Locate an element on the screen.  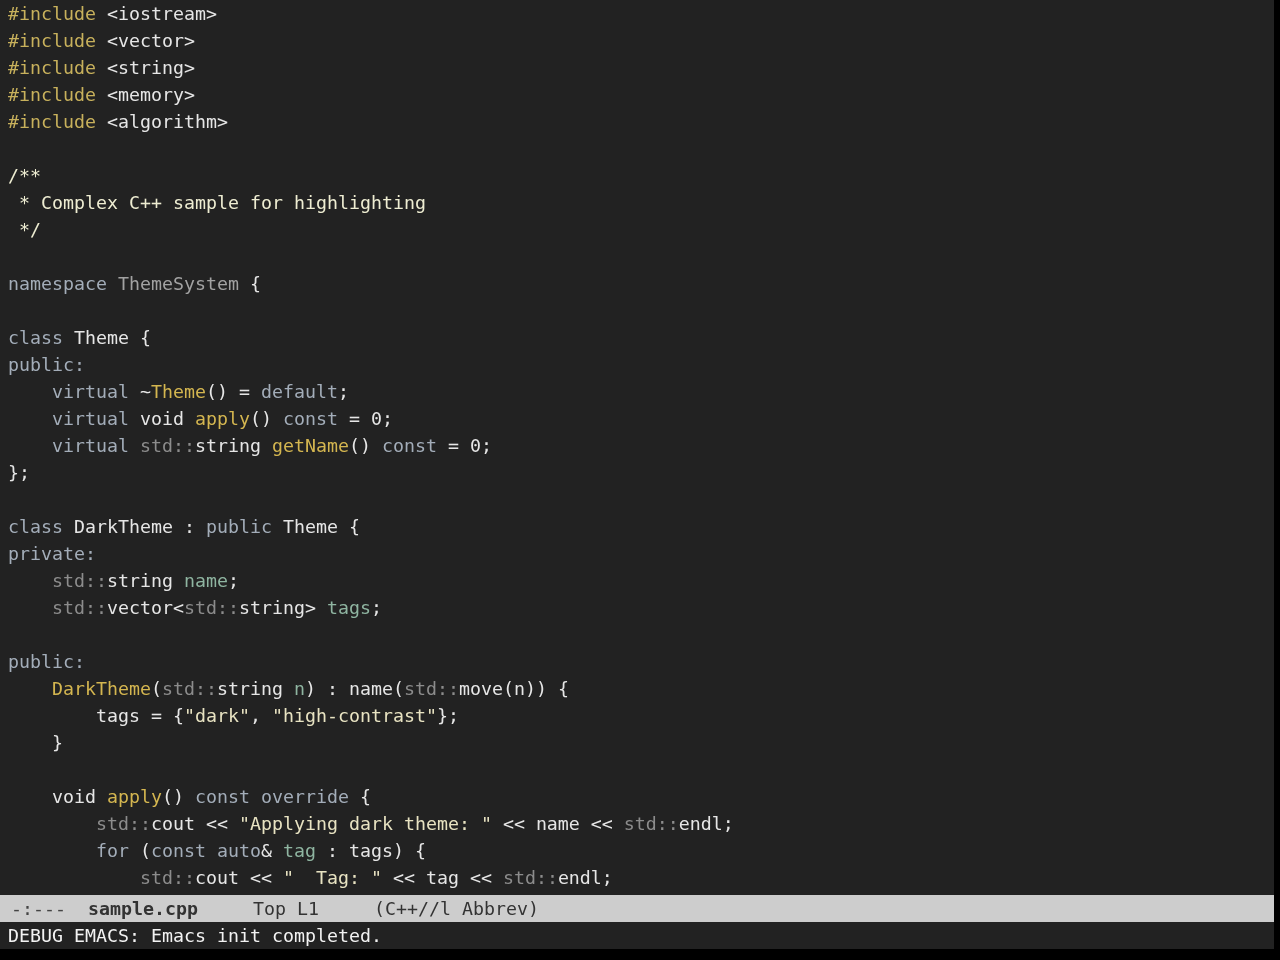
code-line: DarkTheme(std::string n) : name(std::move(n)) { is located at coordinates (310, 689).